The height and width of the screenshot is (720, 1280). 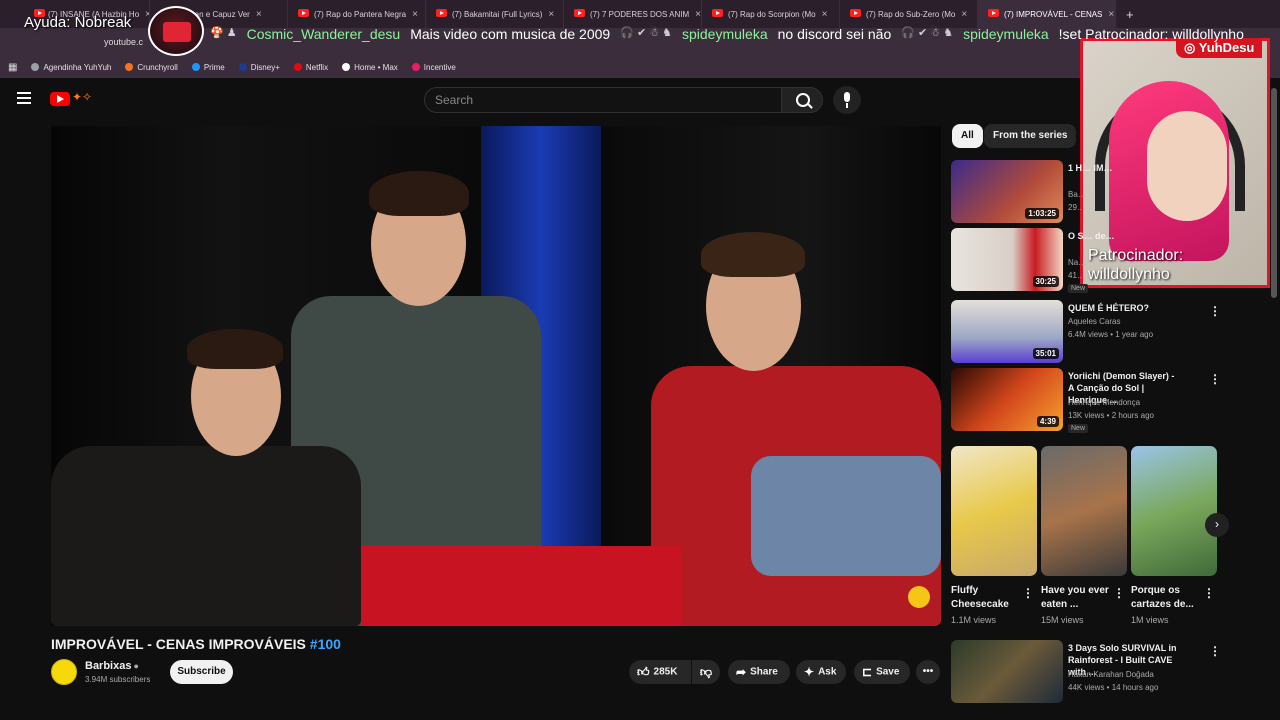 What do you see at coordinates (24, 98) in the screenshot?
I see `hamburger-menu-icon` at bounding box center [24, 98].